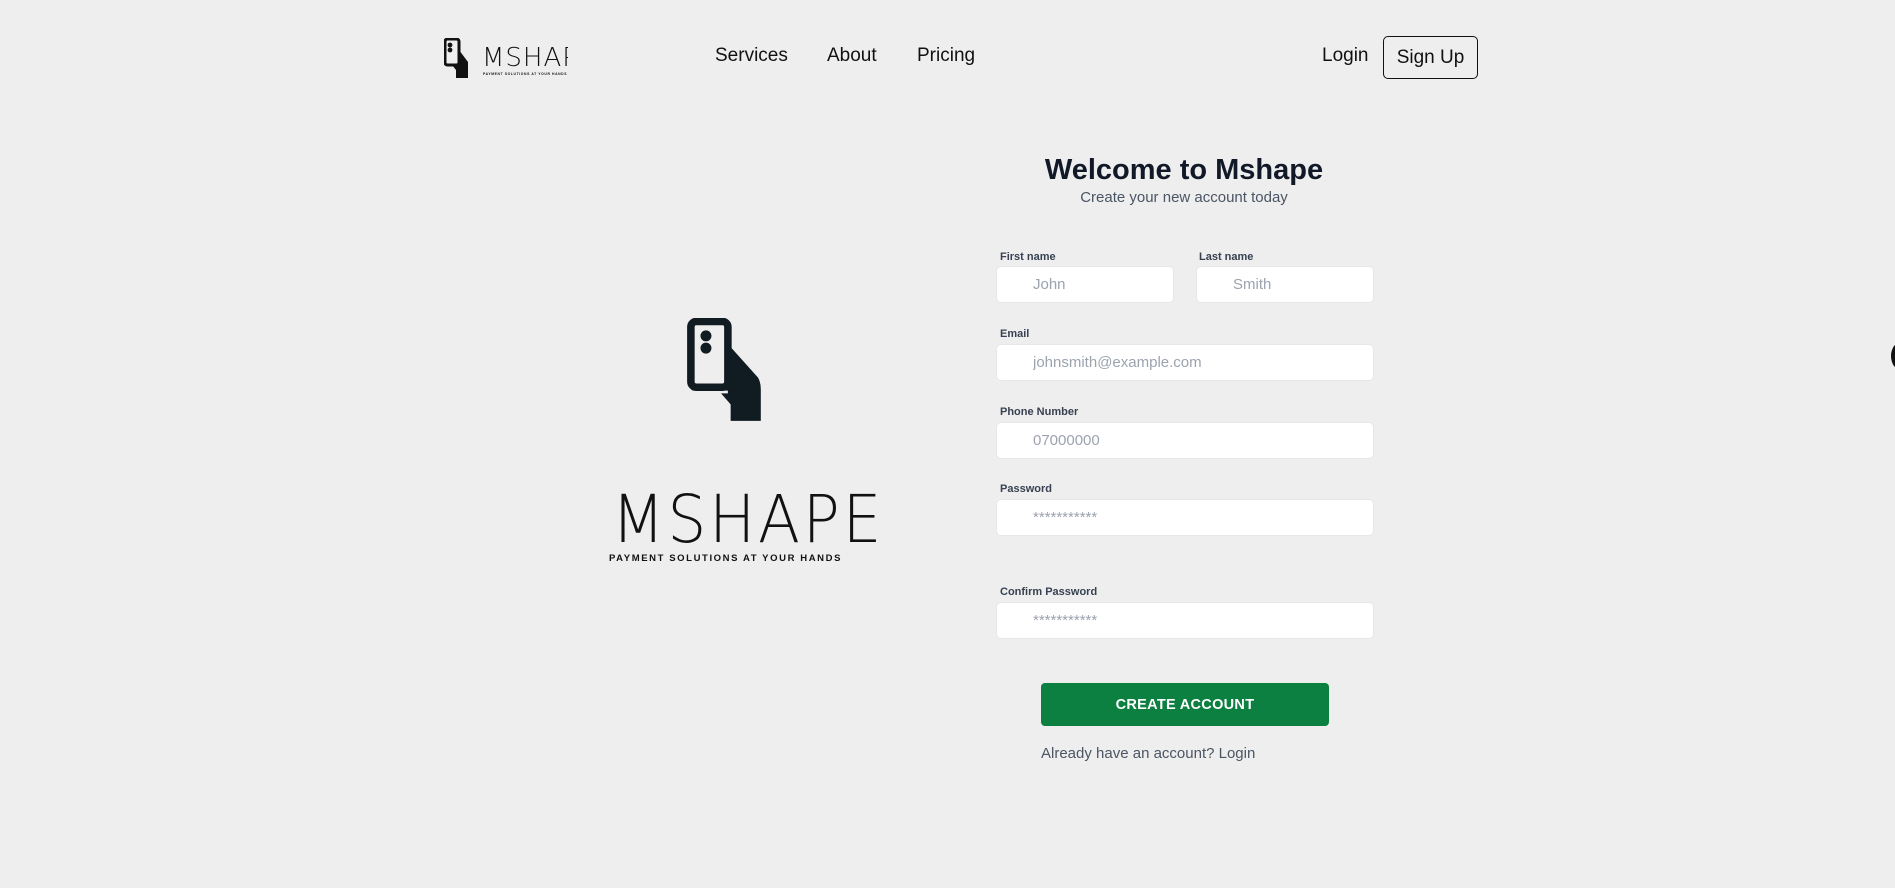  Describe the element at coordinates (1184, 170) in the screenshot. I see `form-title: Welcome to Mshape` at that location.